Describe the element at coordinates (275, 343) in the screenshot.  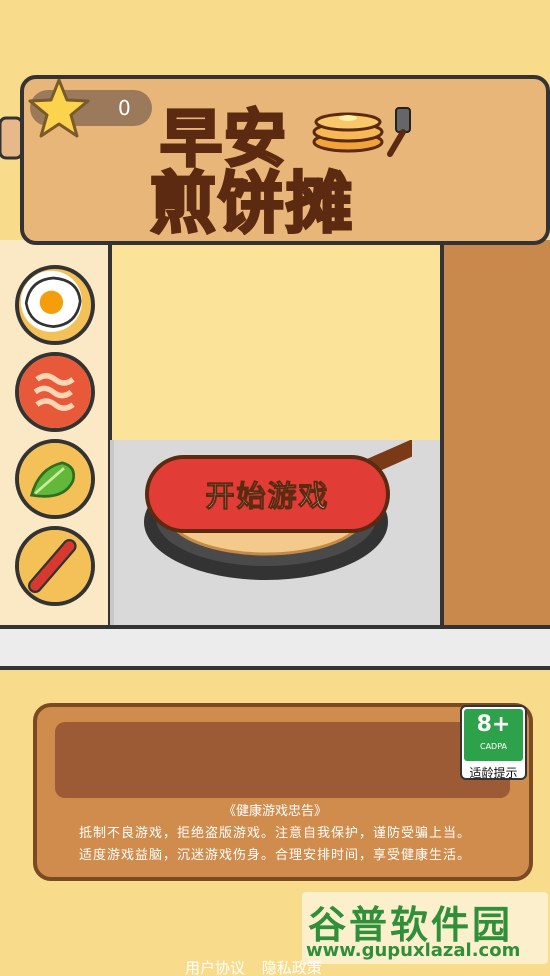
I see `stall-back-wall` at that location.